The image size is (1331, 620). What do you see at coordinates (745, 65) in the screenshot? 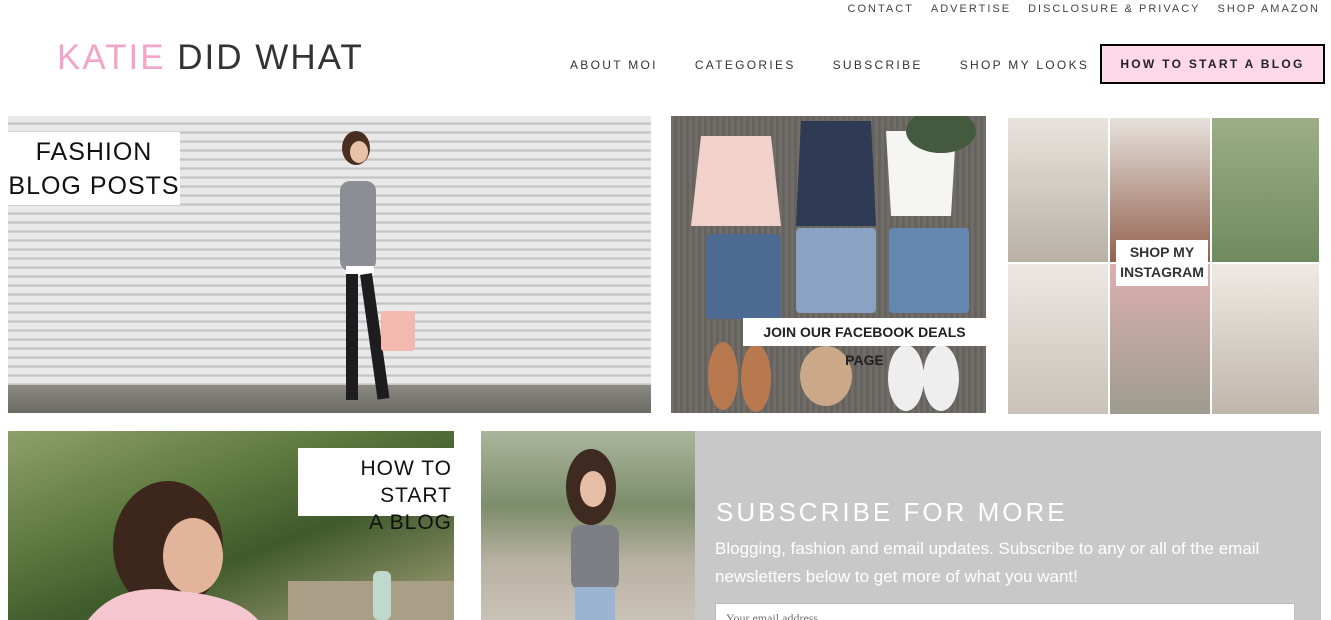
I see `nav-categories: CATEGORIES` at bounding box center [745, 65].